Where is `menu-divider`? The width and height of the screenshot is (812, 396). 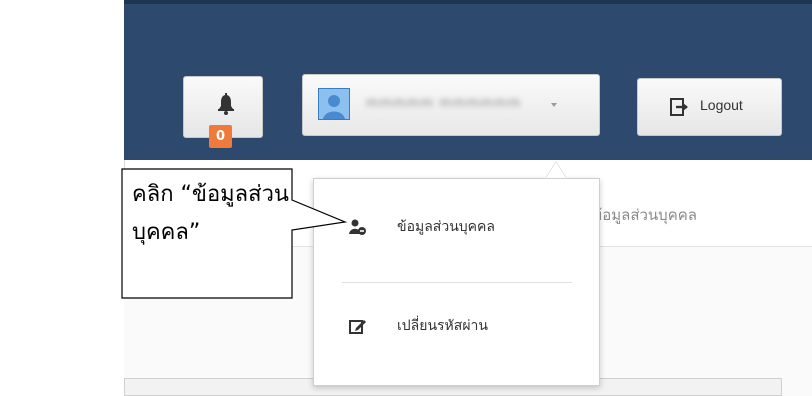
menu-divider is located at coordinates (457, 282).